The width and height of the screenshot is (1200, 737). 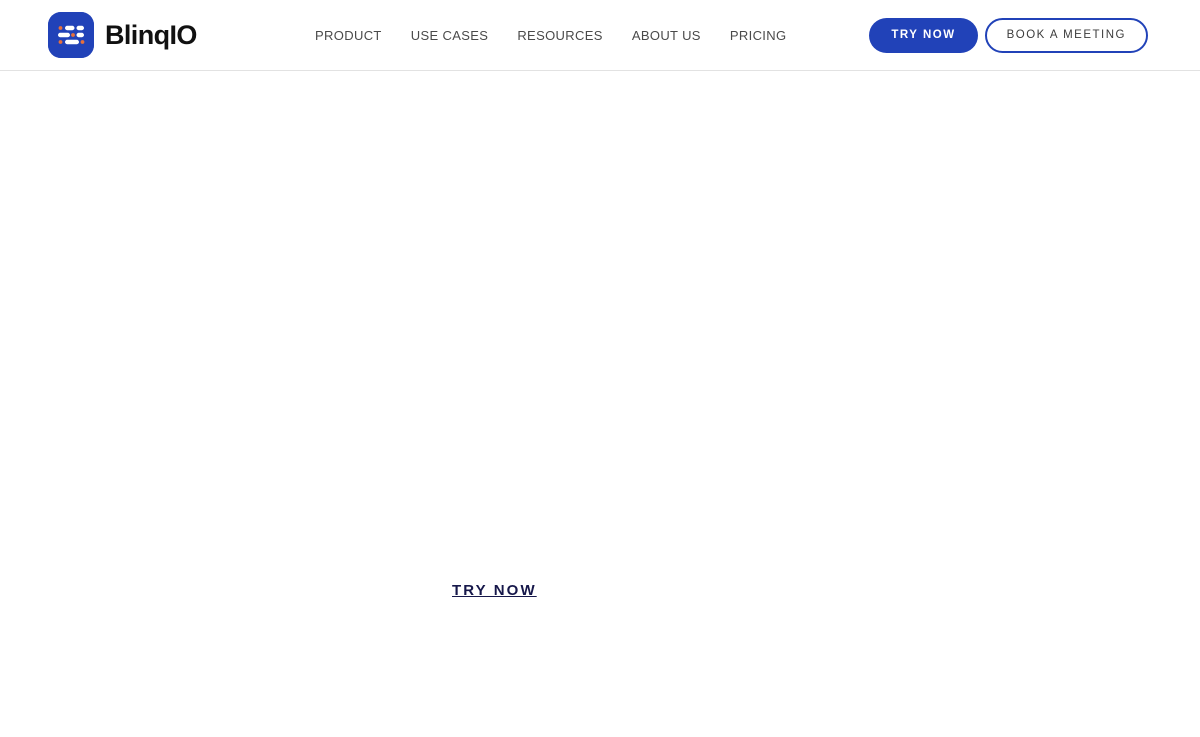 I want to click on hero-try-now-link: TRY NOW, so click(x=494, y=590).